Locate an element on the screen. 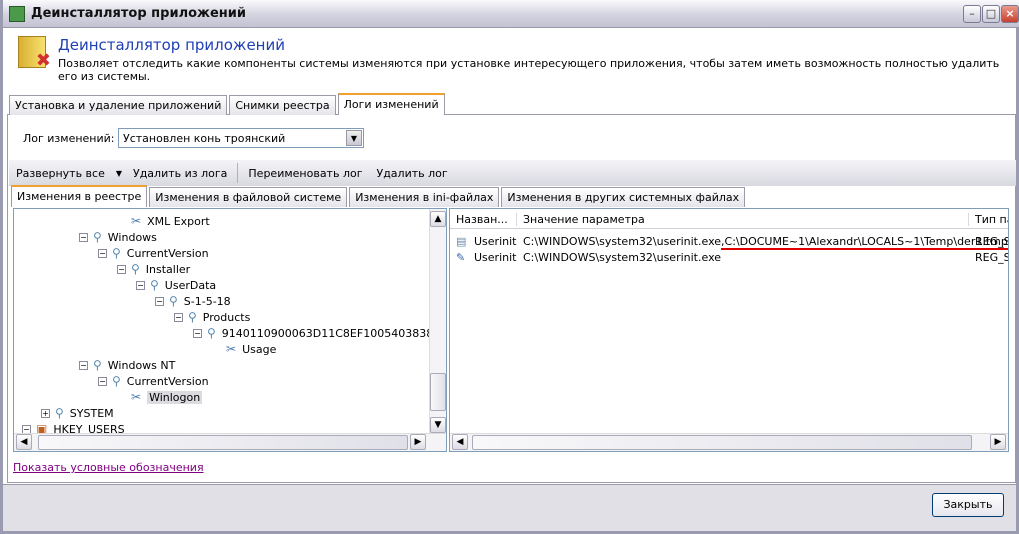 This screenshot has height=534, width=1019. toolbar-separator is located at coordinates (238, 173).